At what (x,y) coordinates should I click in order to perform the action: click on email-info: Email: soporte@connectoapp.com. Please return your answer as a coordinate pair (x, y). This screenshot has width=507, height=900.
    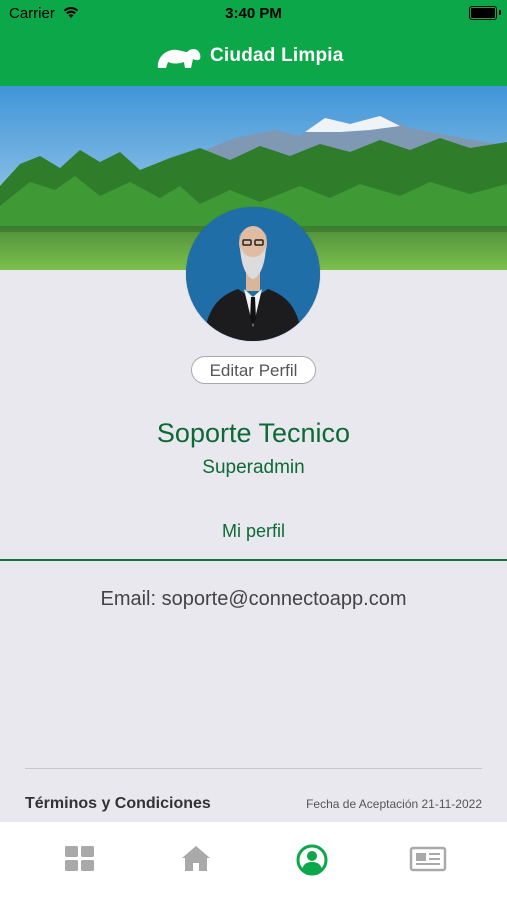
    Looking at the image, I should click on (253, 599).